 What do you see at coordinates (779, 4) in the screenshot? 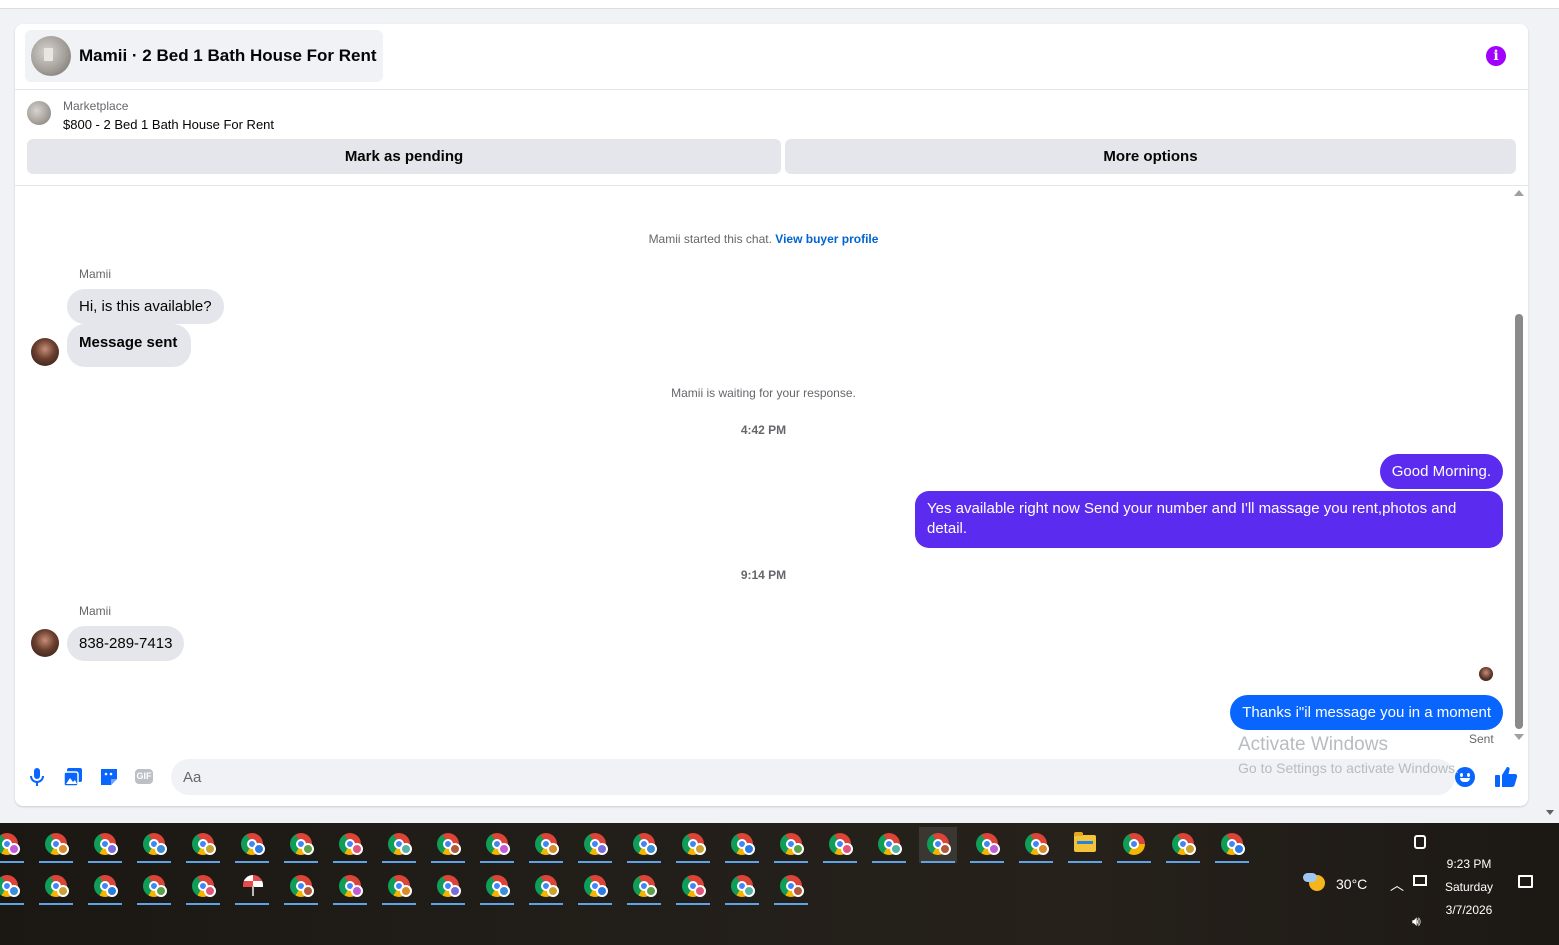
I see `browser-top-edge` at bounding box center [779, 4].